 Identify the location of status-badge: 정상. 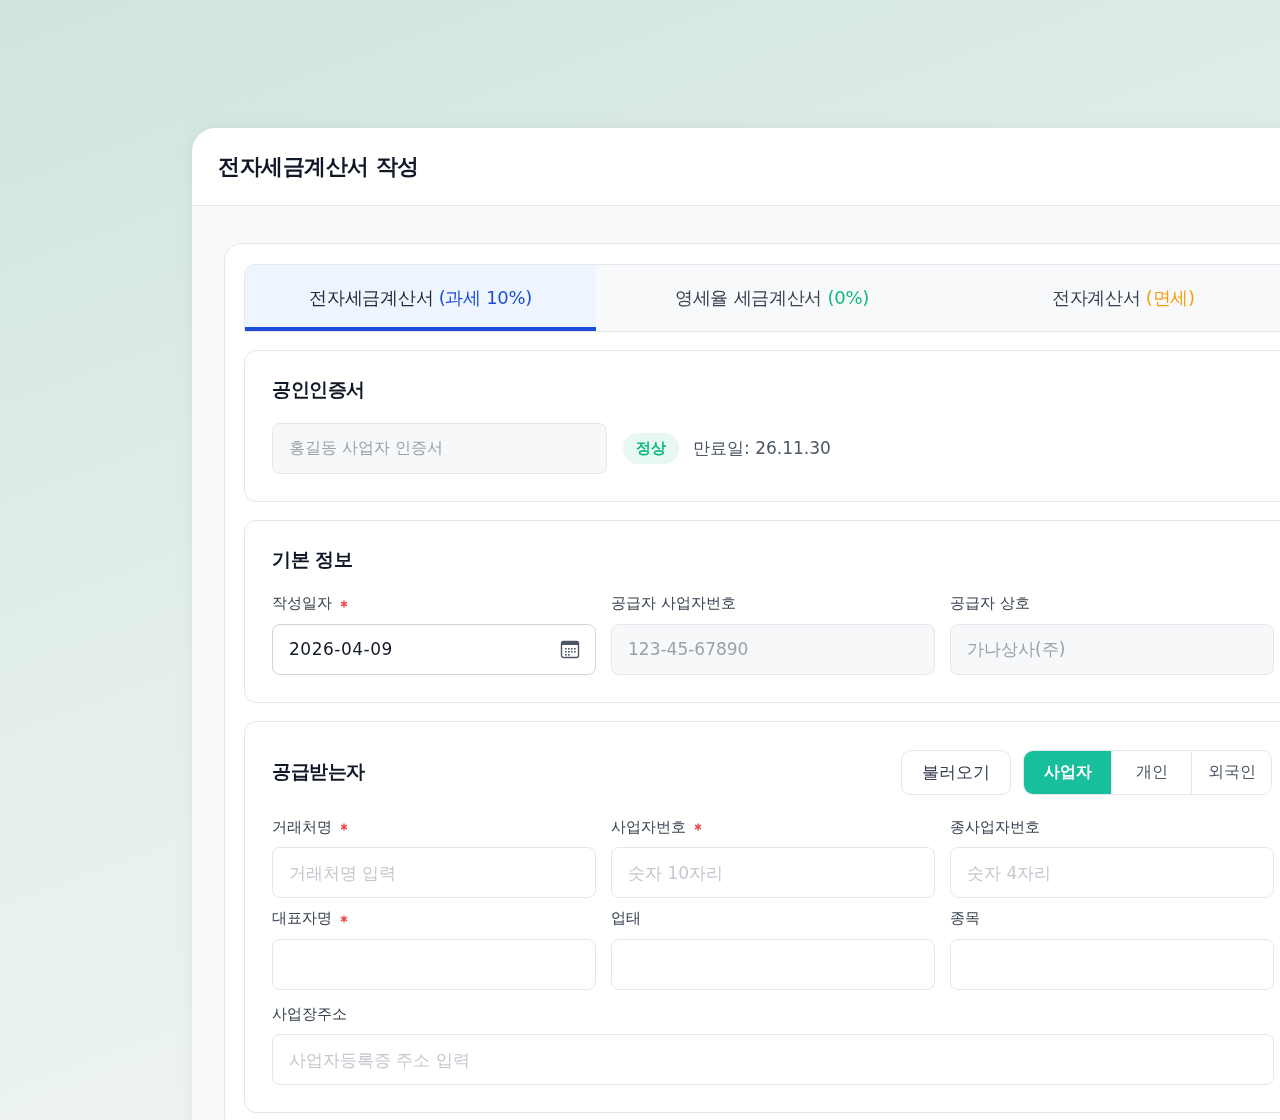
(651, 448).